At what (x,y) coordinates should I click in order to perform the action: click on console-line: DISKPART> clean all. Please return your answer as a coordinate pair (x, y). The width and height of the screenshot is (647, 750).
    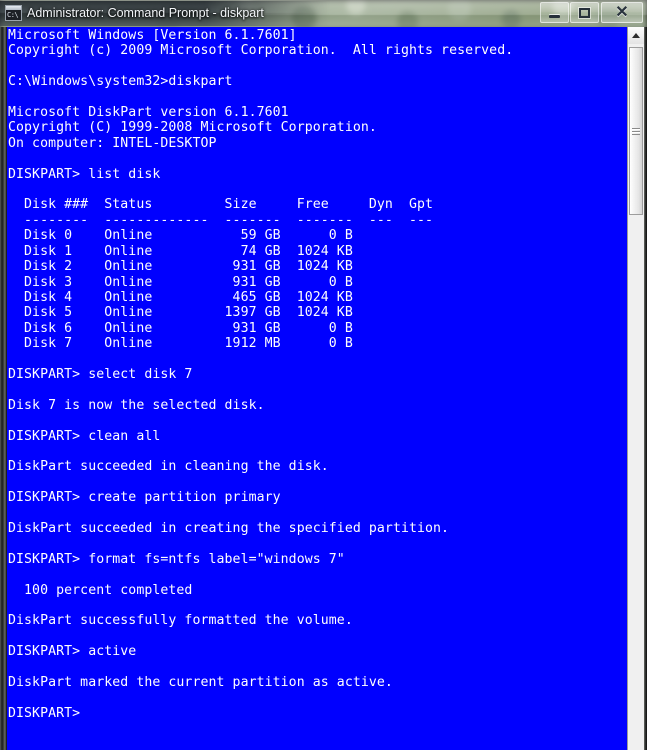
    Looking at the image, I should click on (84, 436).